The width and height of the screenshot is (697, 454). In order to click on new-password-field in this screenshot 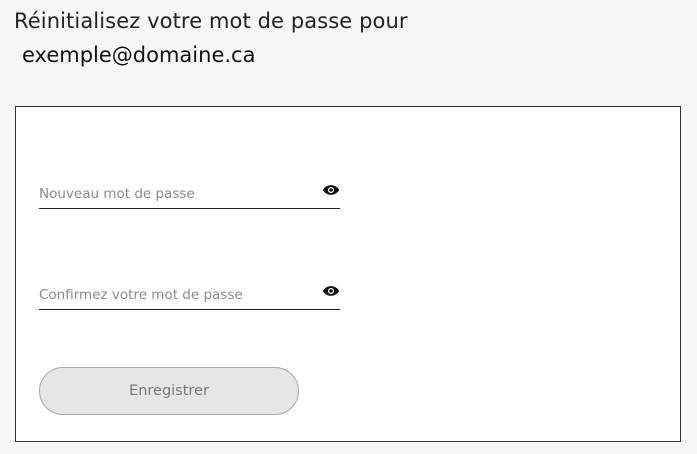, I will do `click(189, 194)`.